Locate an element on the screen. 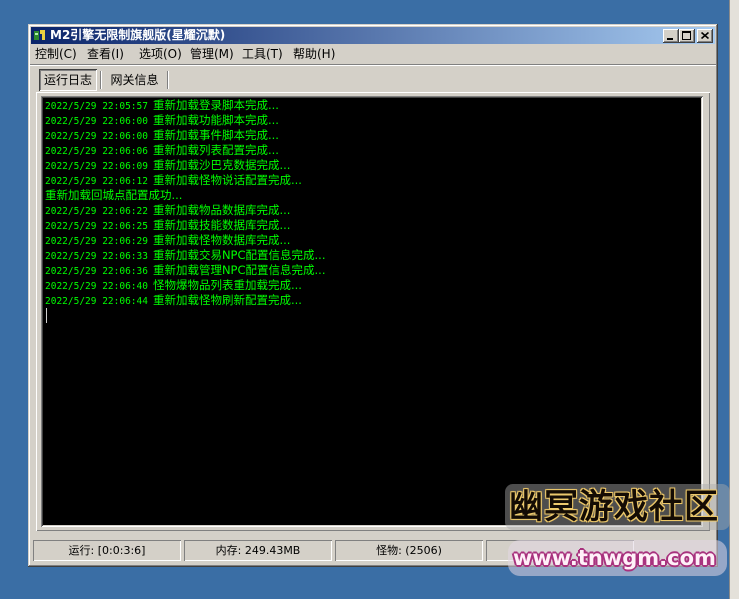 The height and width of the screenshot is (599, 739). status-memory: 内存: 249.43MB is located at coordinates (258, 550).